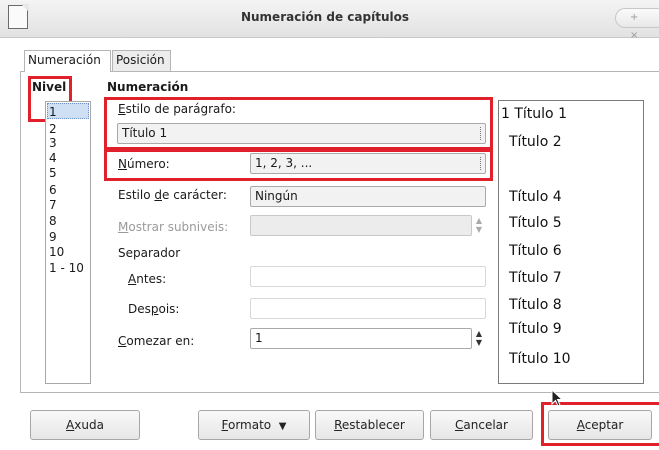 Image resolution: width=659 pixels, height=450 pixels. What do you see at coordinates (325, 17) in the screenshot?
I see `dialog-title: Numeración de capítulos` at bounding box center [325, 17].